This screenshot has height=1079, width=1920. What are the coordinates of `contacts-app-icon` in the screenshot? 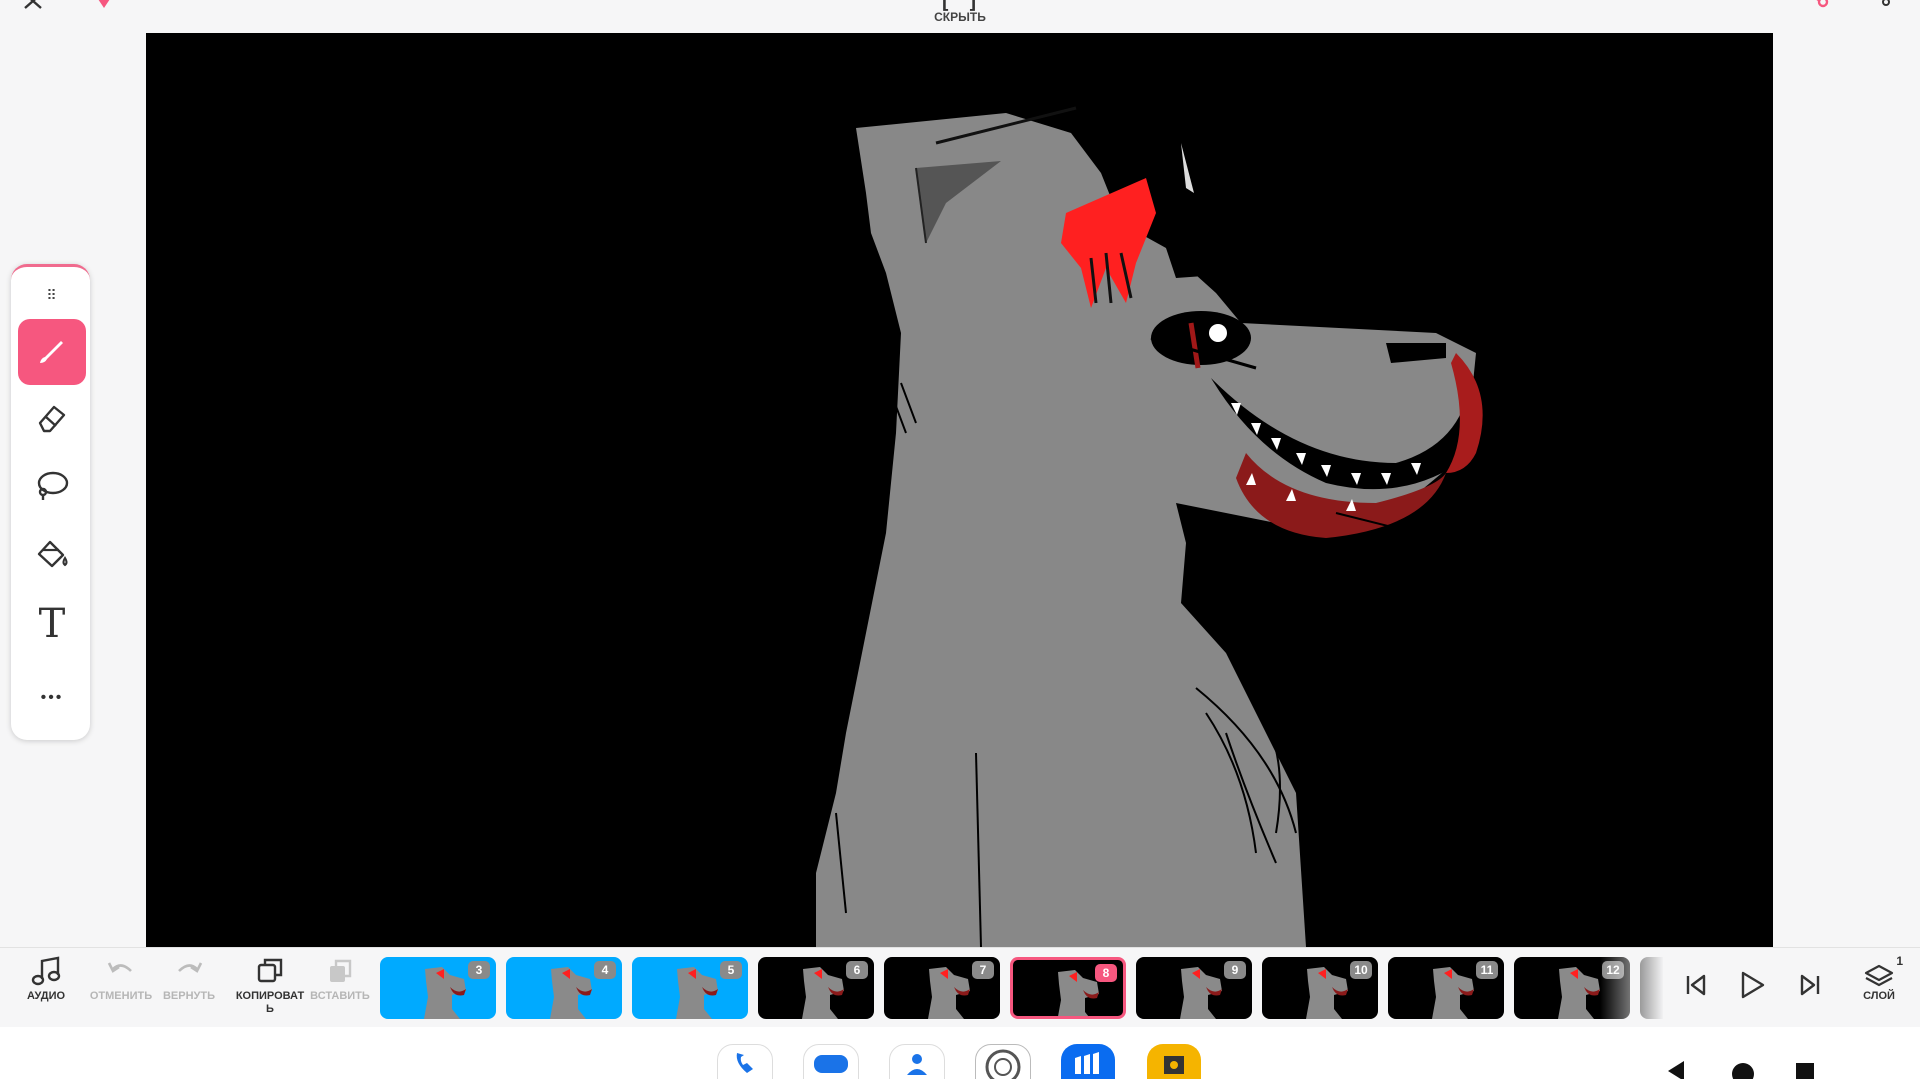 It's located at (917, 1061).